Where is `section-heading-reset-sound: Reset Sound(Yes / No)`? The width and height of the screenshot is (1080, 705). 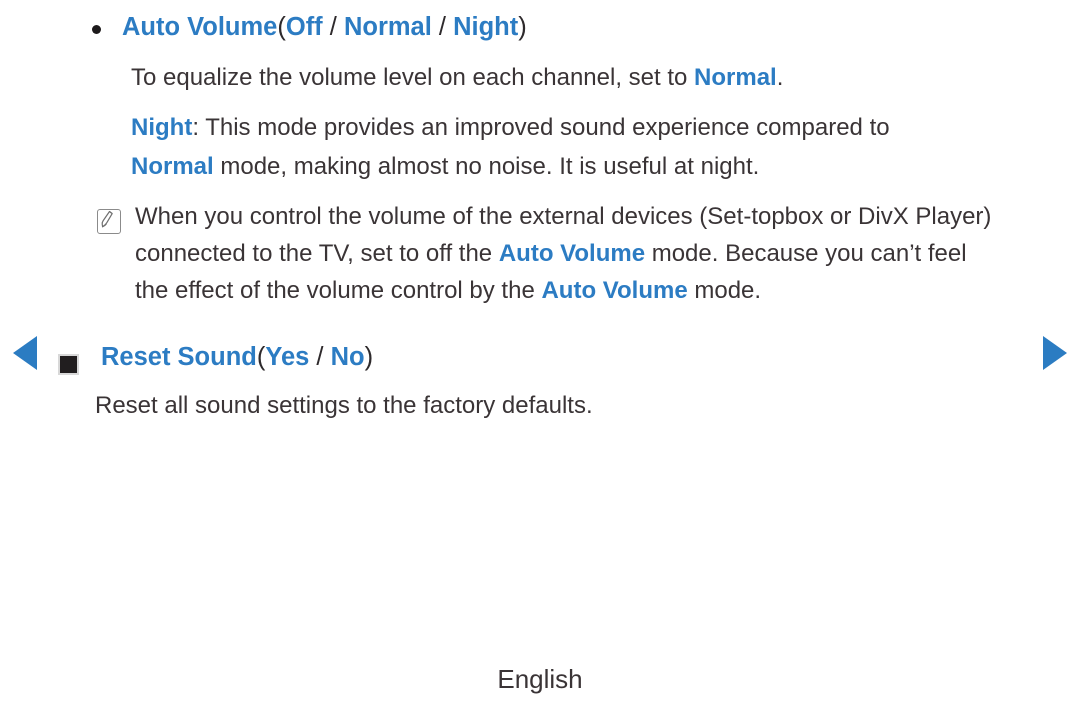
section-heading-reset-sound: Reset Sound(Yes / No) is located at coordinates (215, 358).